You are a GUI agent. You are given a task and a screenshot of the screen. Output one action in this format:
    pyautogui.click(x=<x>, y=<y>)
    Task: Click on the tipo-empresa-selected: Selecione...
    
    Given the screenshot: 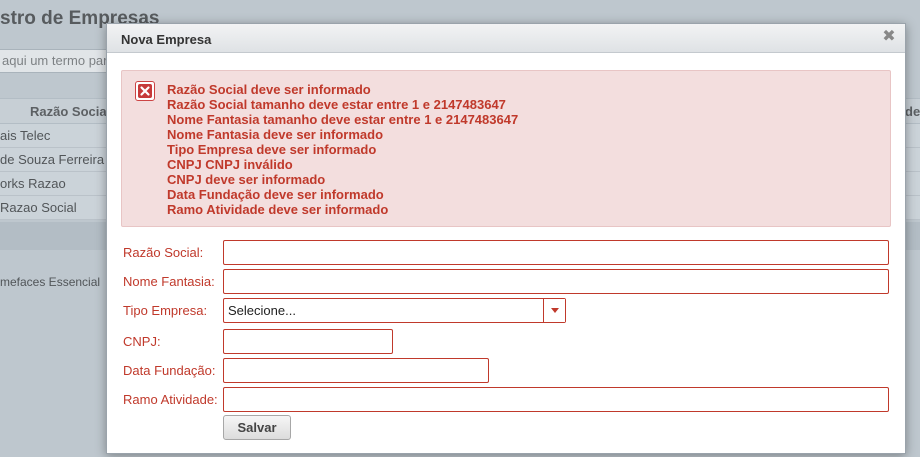 What is the action you would take?
    pyautogui.click(x=262, y=310)
    